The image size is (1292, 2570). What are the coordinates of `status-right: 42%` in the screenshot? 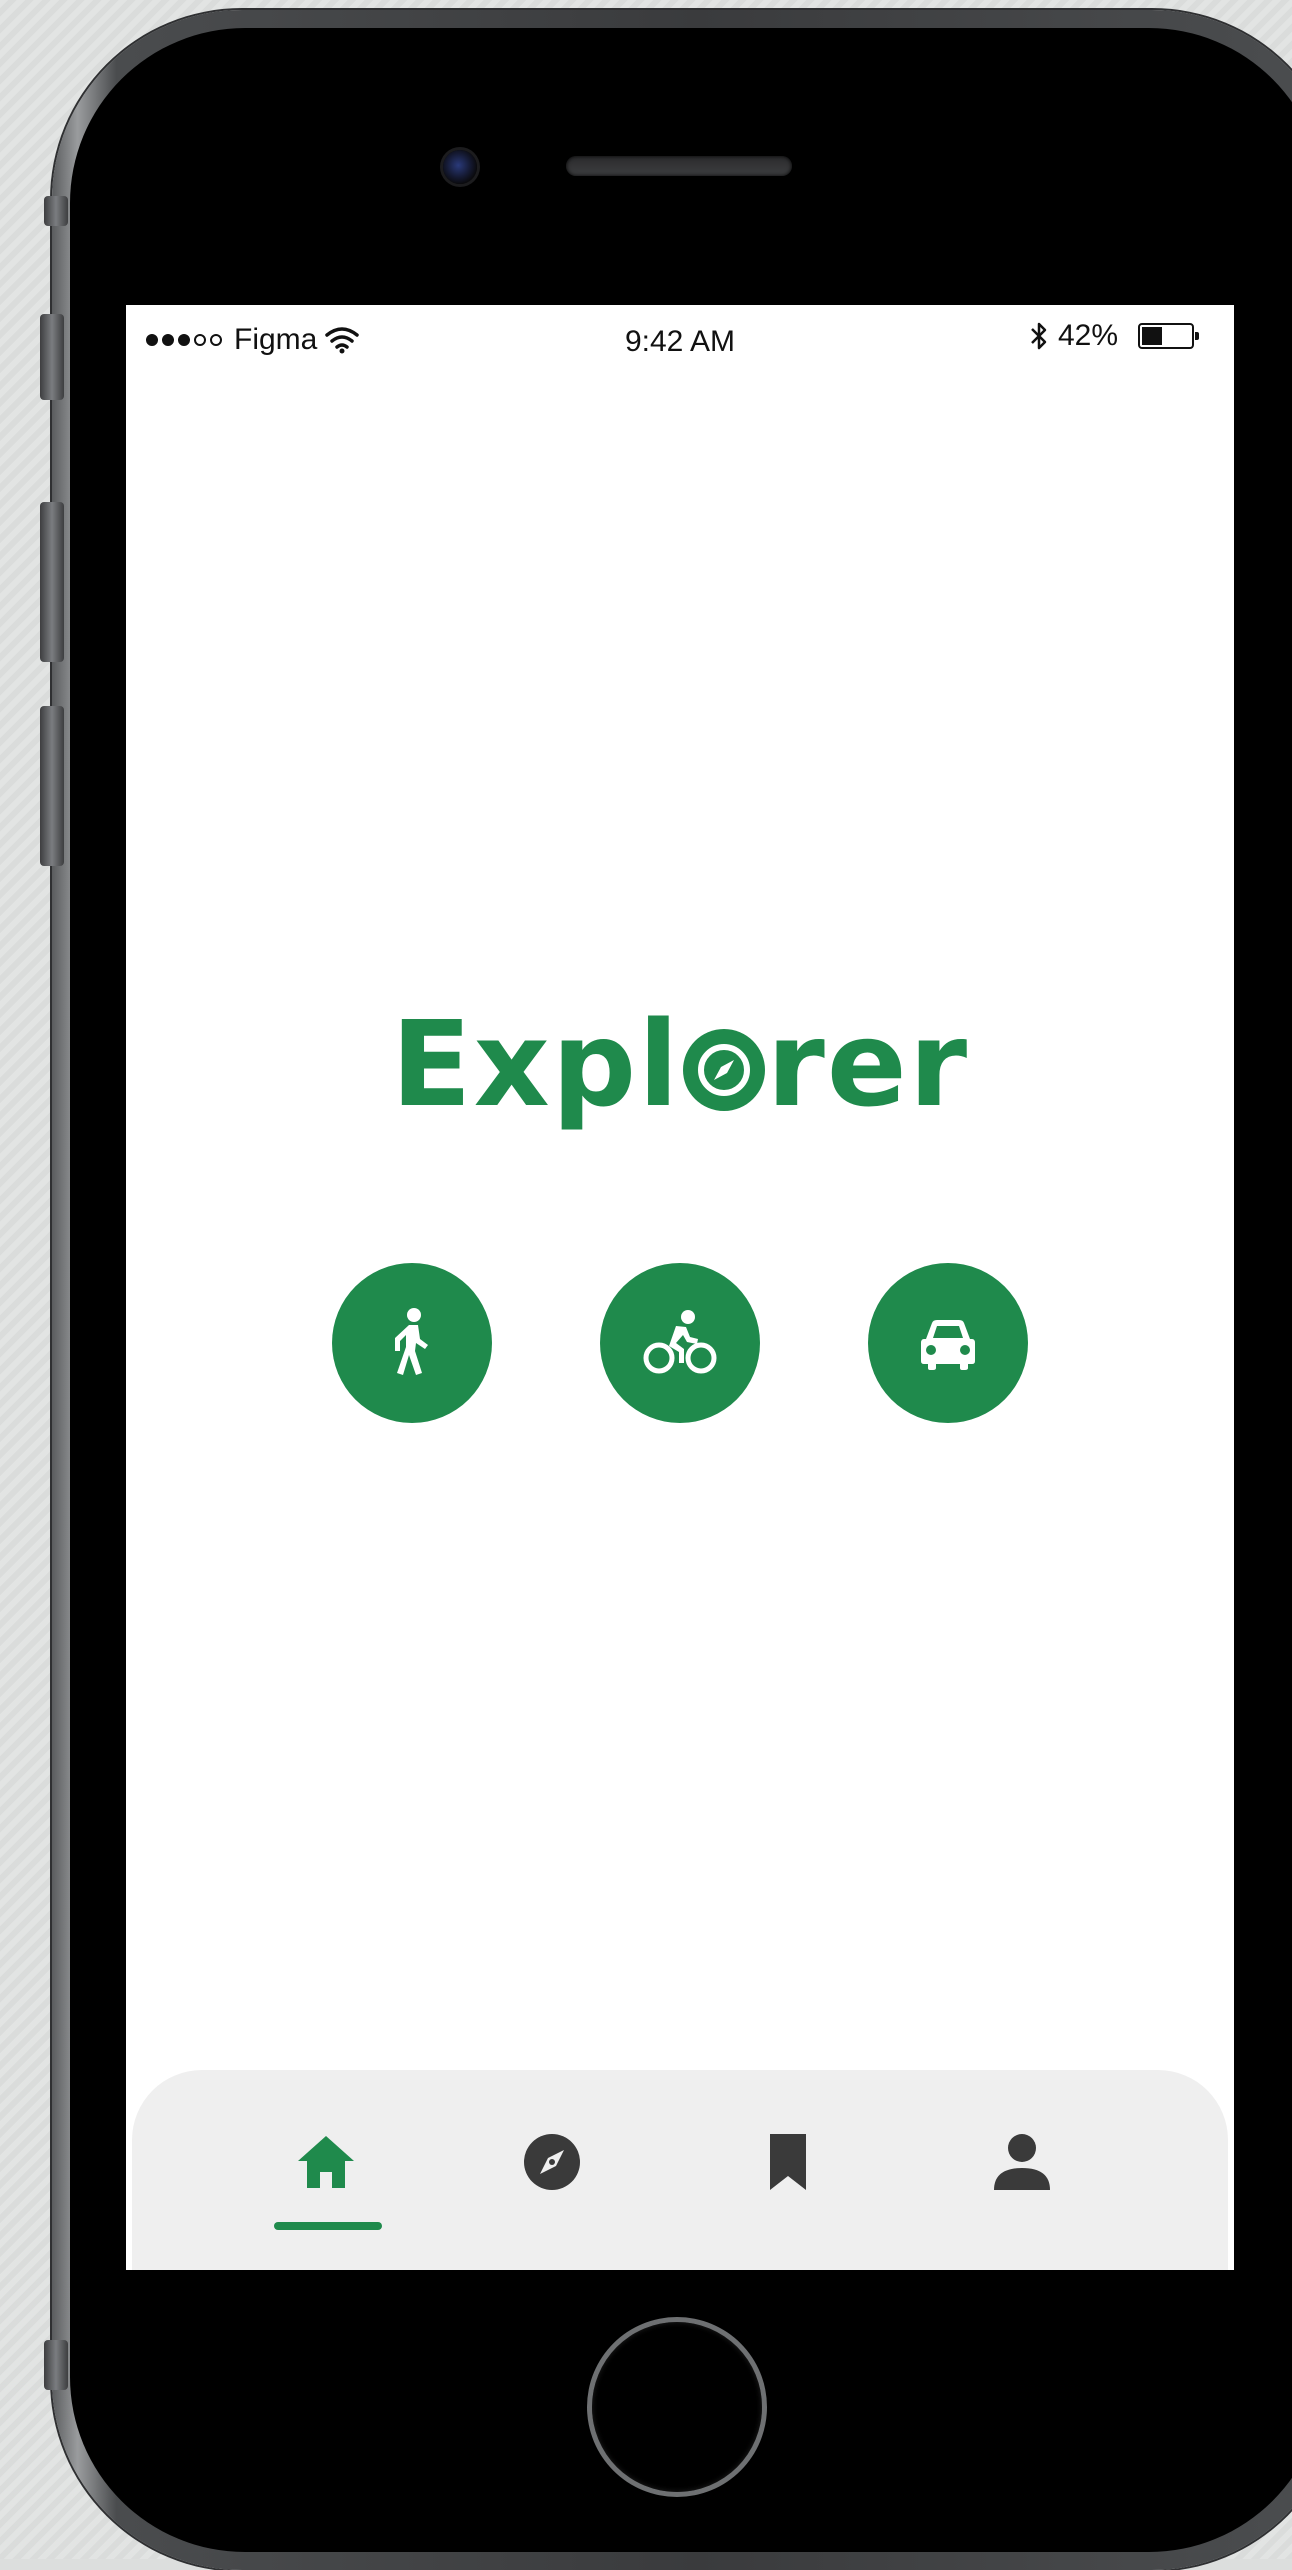 It's located at (1114, 336).